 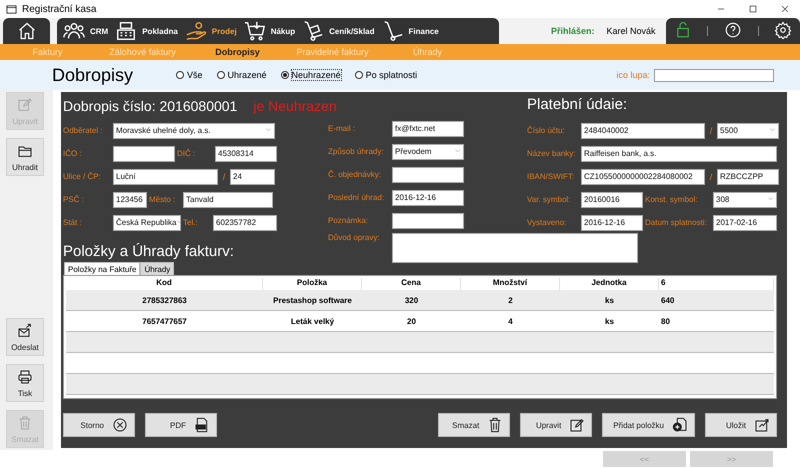 What do you see at coordinates (551, 153) in the screenshot?
I see `field-label: Název banky:` at bounding box center [551, 153].